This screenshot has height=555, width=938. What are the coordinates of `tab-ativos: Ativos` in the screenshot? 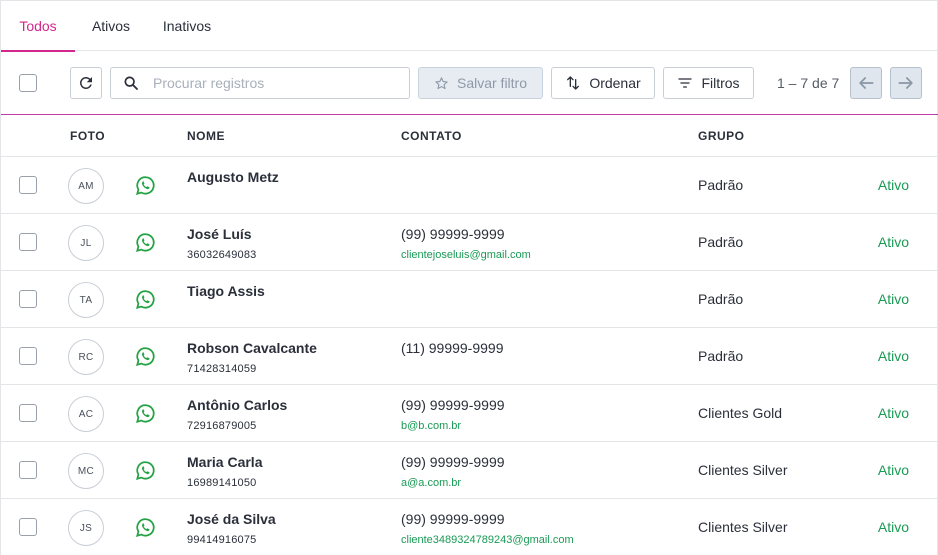 It's located at (111, 26).